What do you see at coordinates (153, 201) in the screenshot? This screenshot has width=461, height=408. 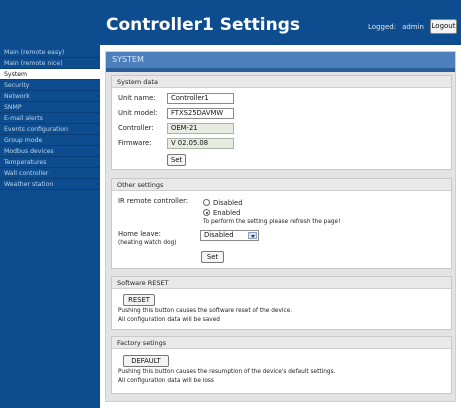 I see `ir-remote-label: IR remote controller:` at bounding box center [153, 201].